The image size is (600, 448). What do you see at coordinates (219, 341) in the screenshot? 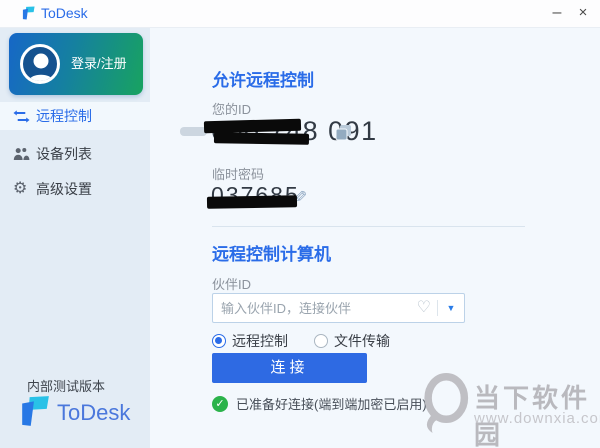
I see `radio-remote-control` at bounding box center [219, 341].